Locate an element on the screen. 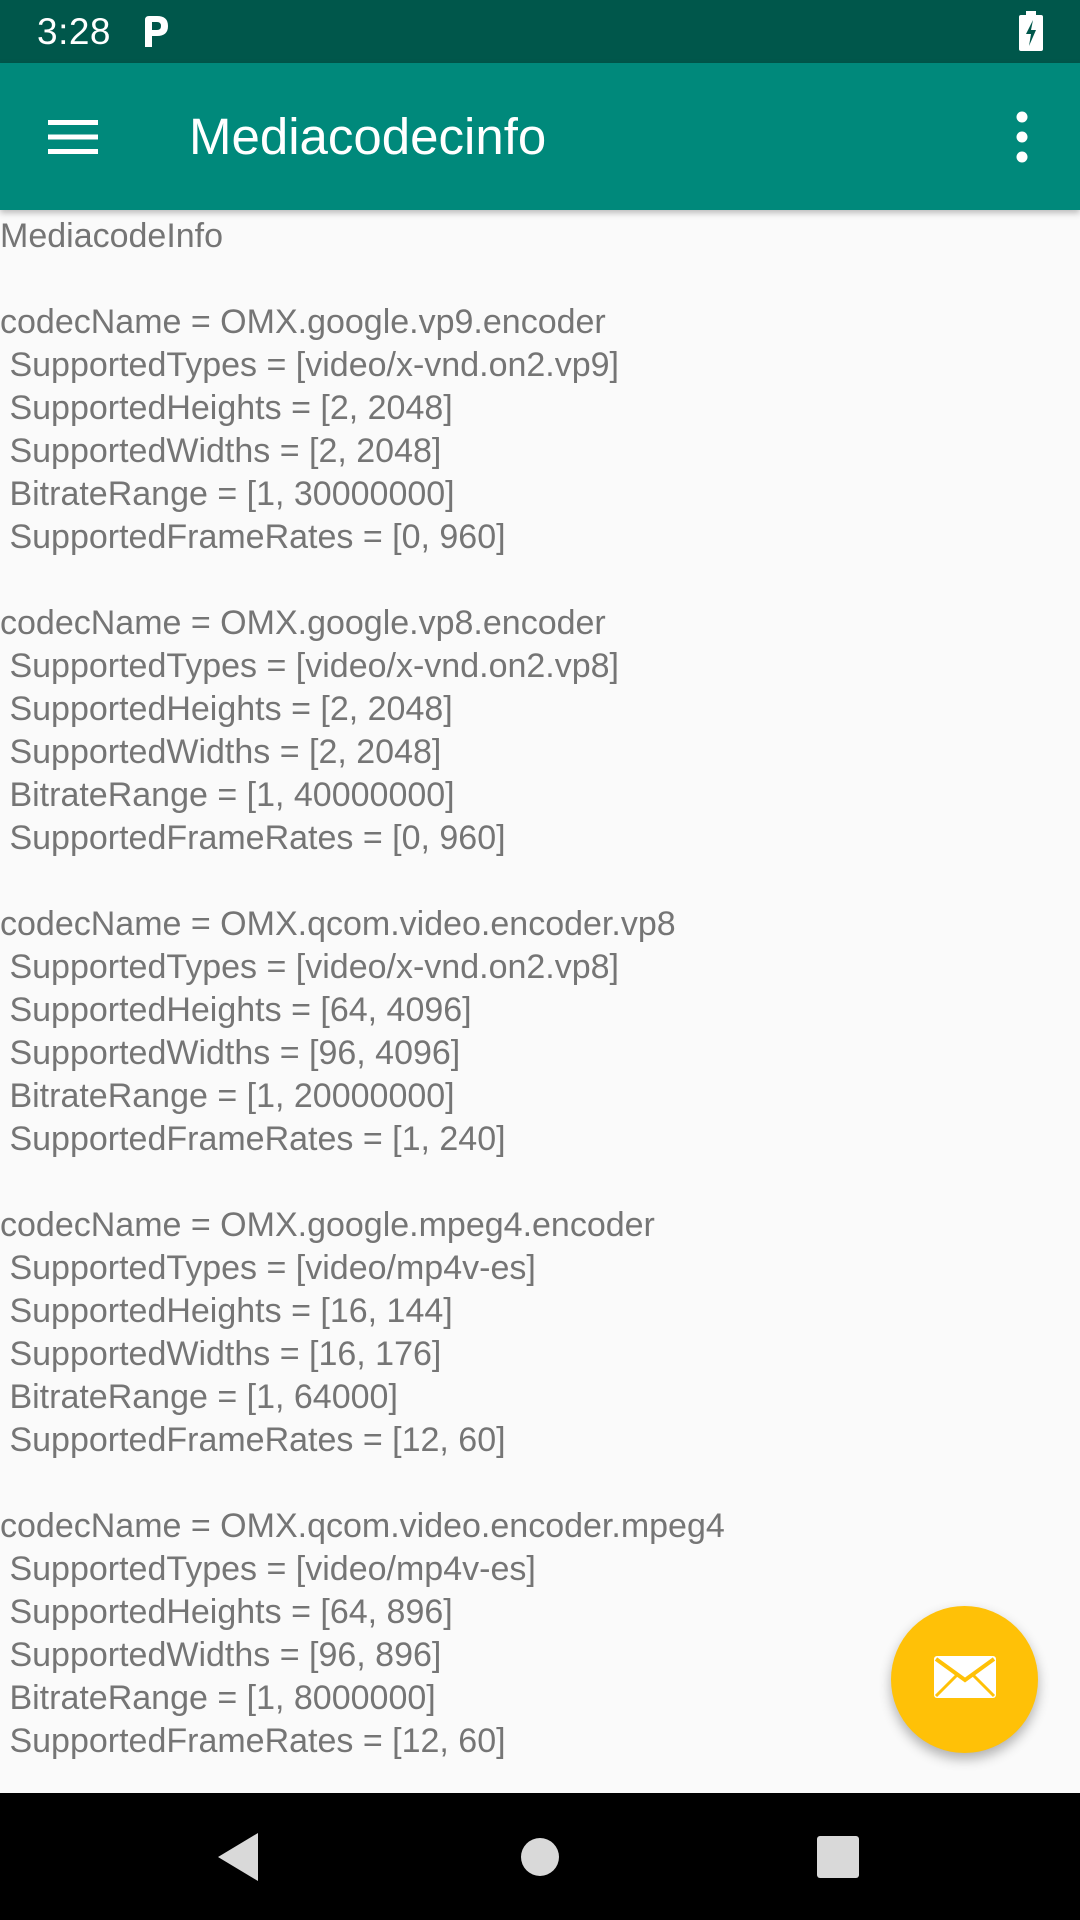 Image resolution: width=1080 pixels, height=1920 pixels. codec-name: codecName = OMX.qcom.video.encoder.mpeg4 is located at coordinates (362, 1526).